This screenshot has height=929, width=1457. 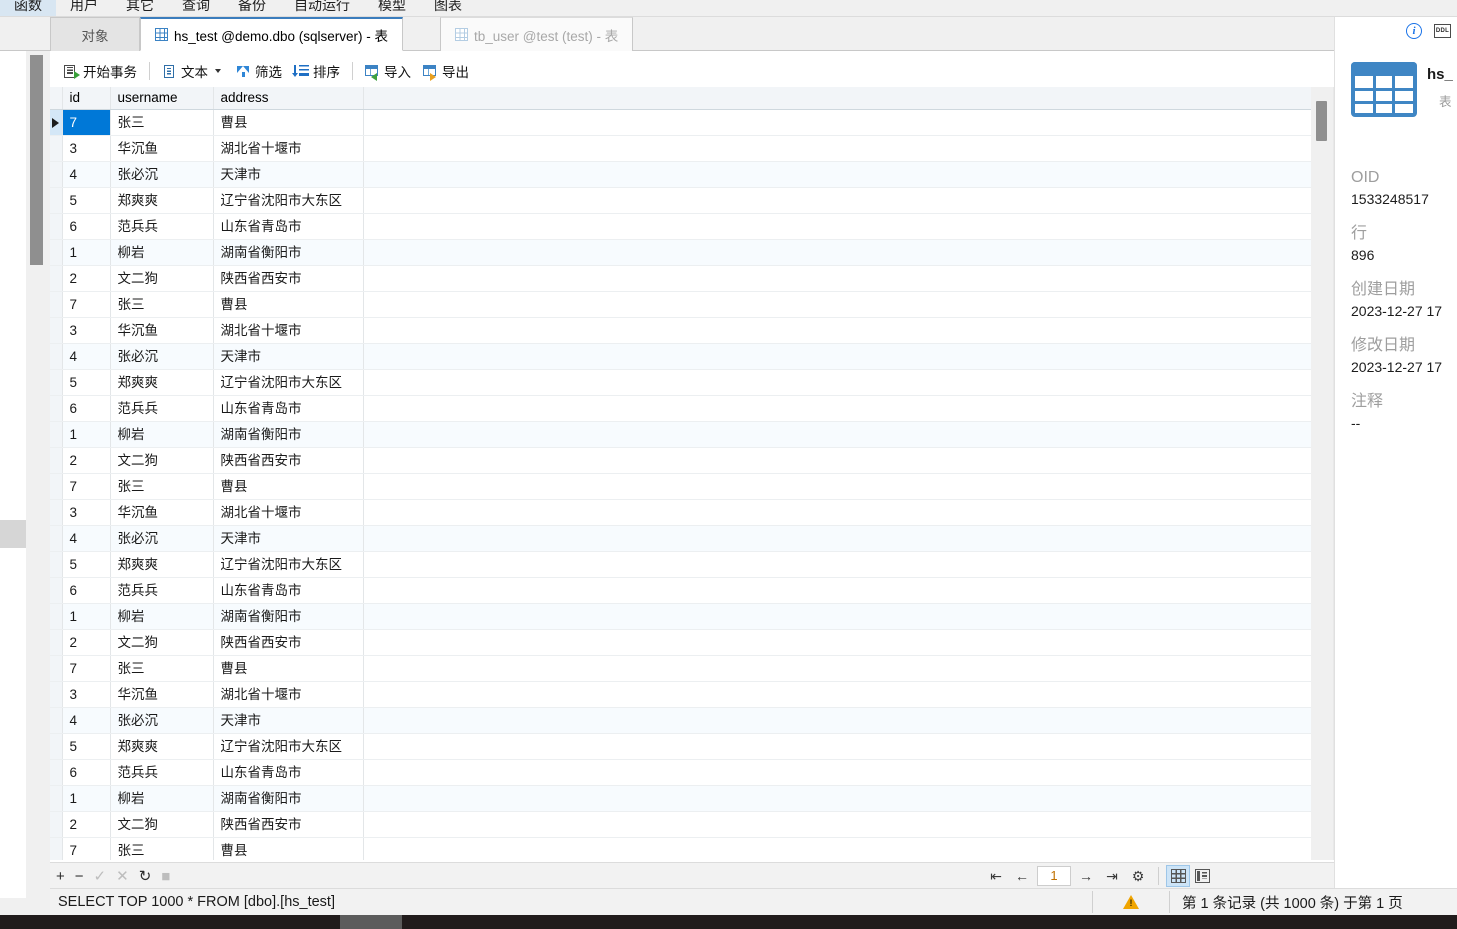 I want to click on warning-icon: !, so click(x=1131, y=902).